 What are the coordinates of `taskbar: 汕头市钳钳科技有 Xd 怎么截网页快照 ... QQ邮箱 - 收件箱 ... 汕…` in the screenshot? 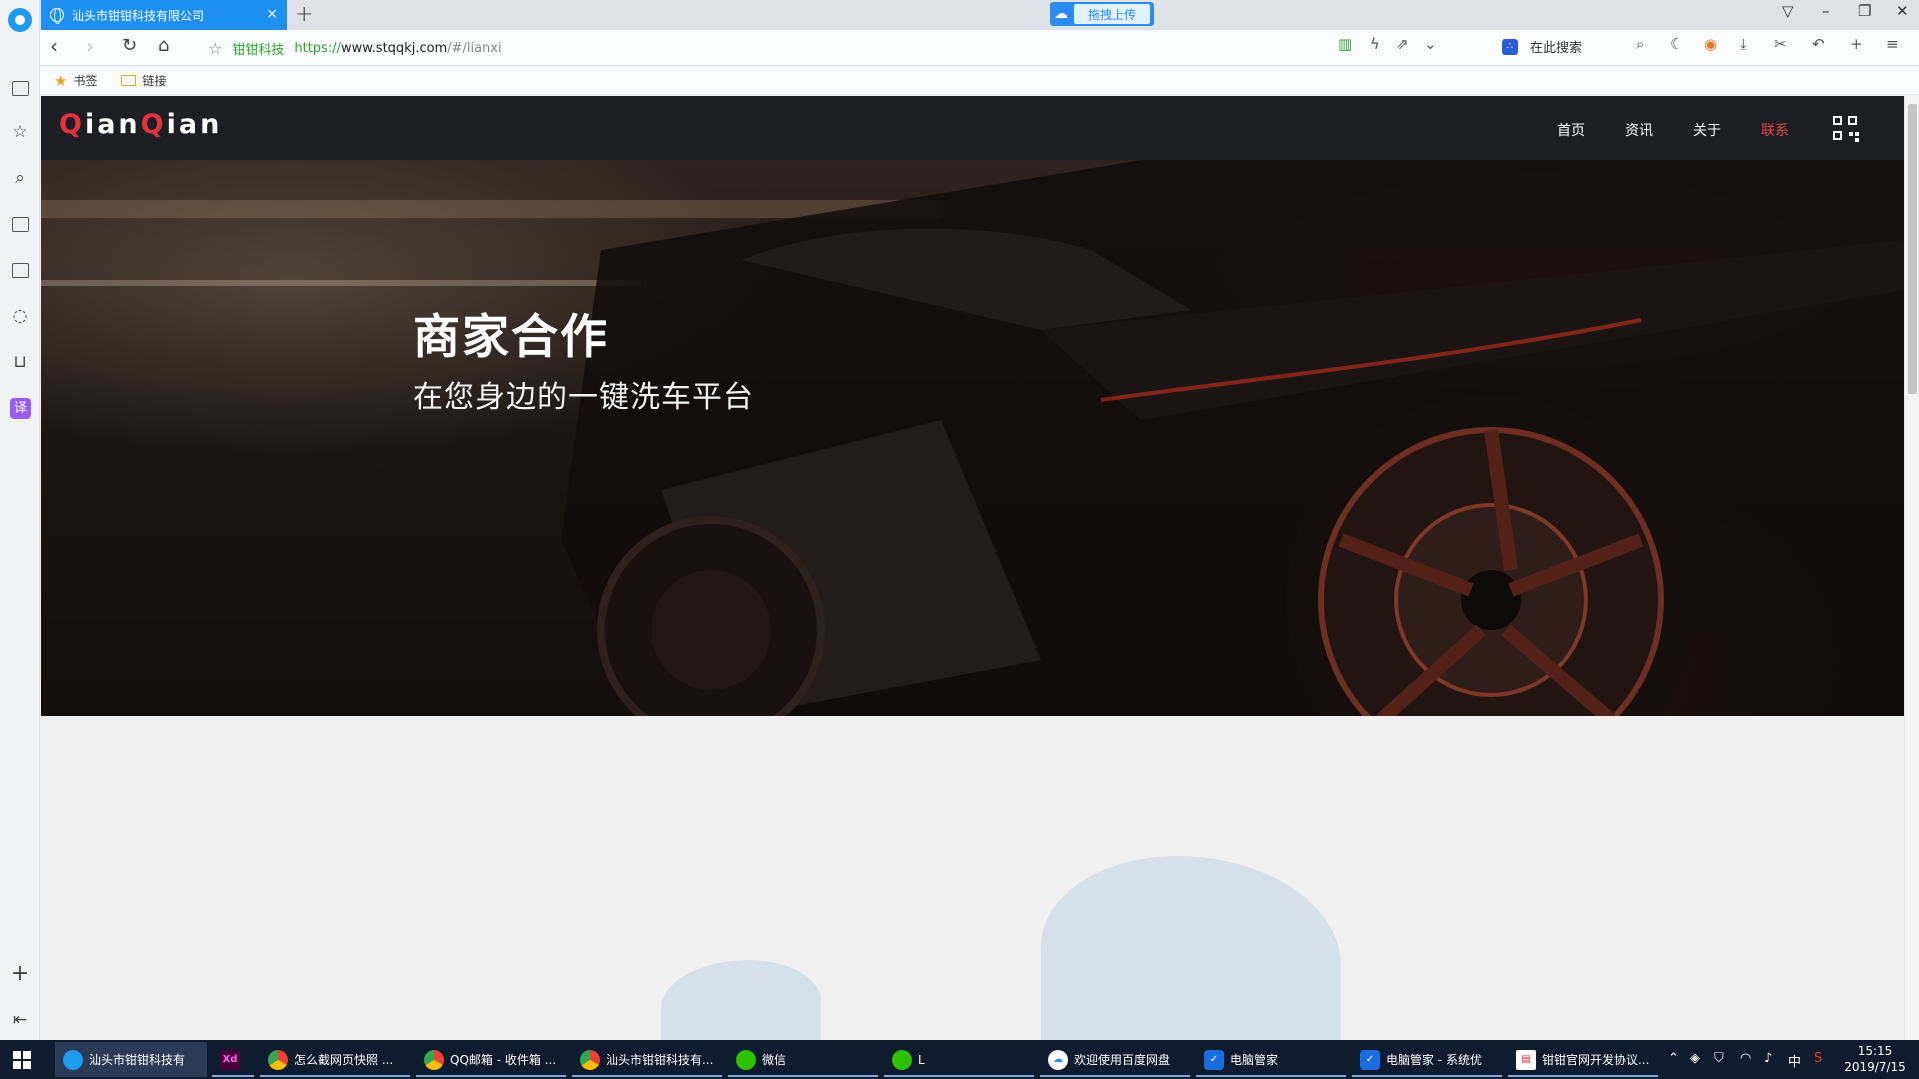 It's located at (959, 1059).